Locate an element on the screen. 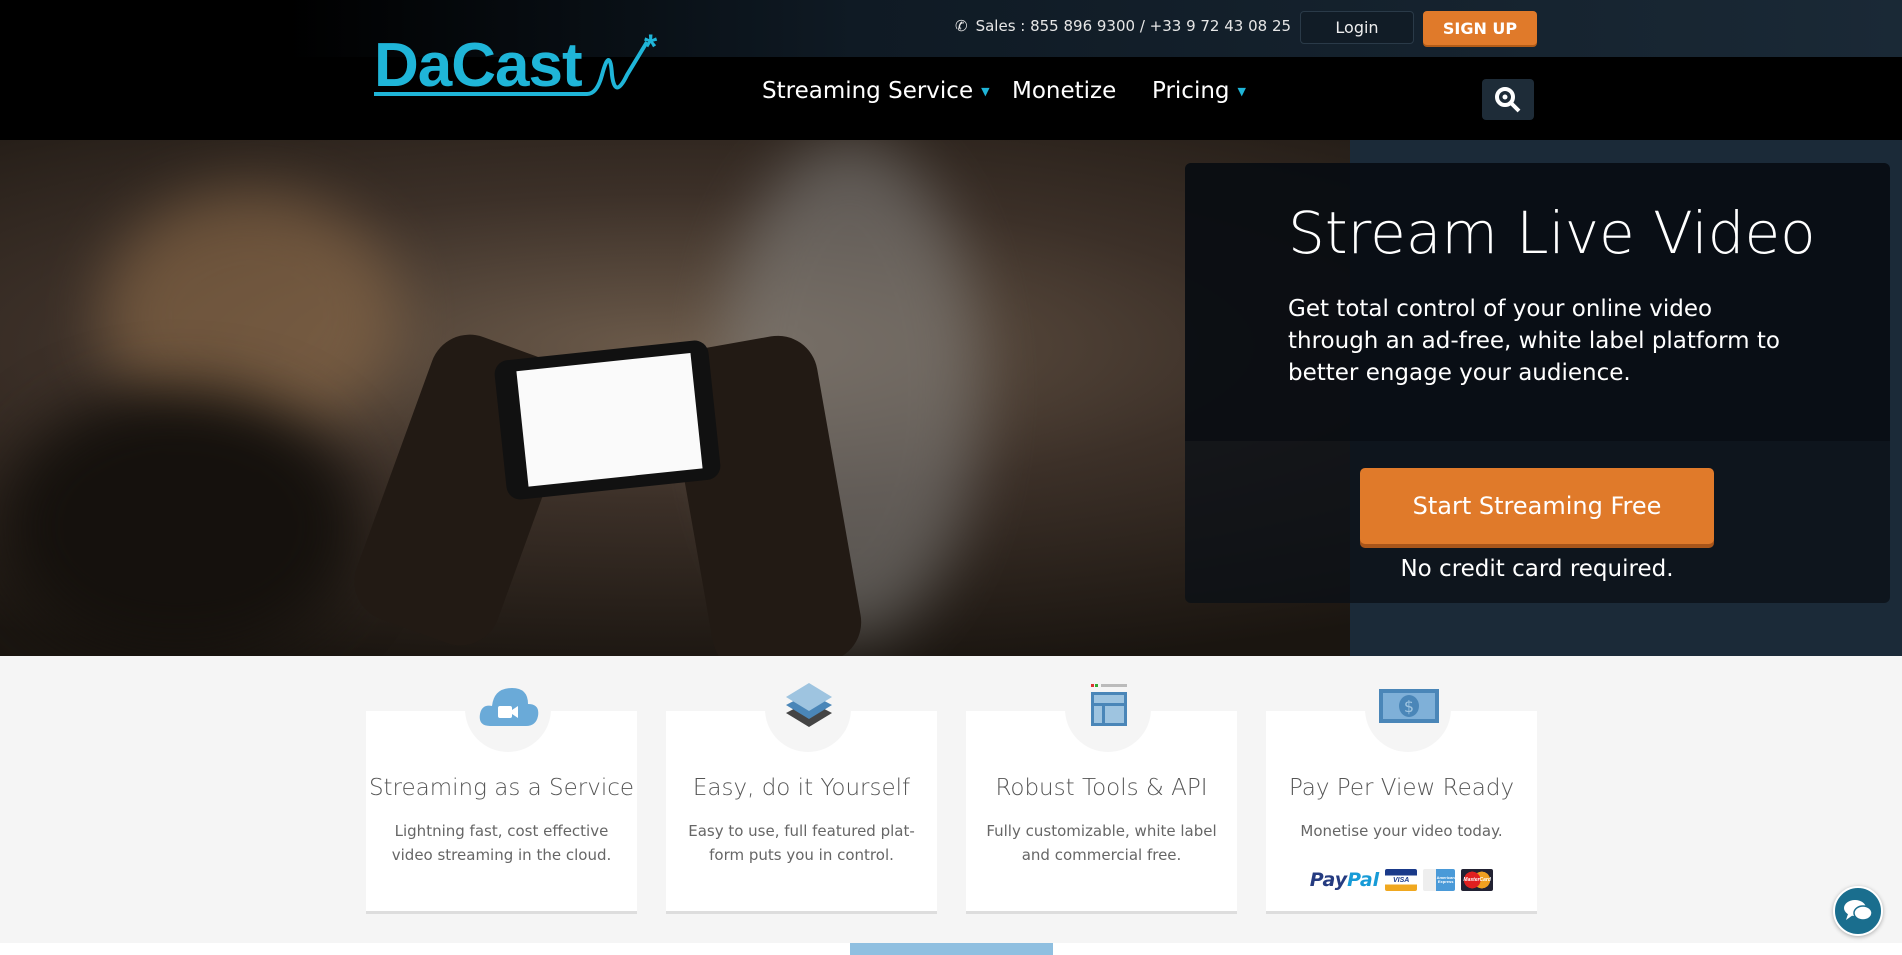  nav-streaming-service: Streaming Service ▼ is located at coordinates (876, 91).